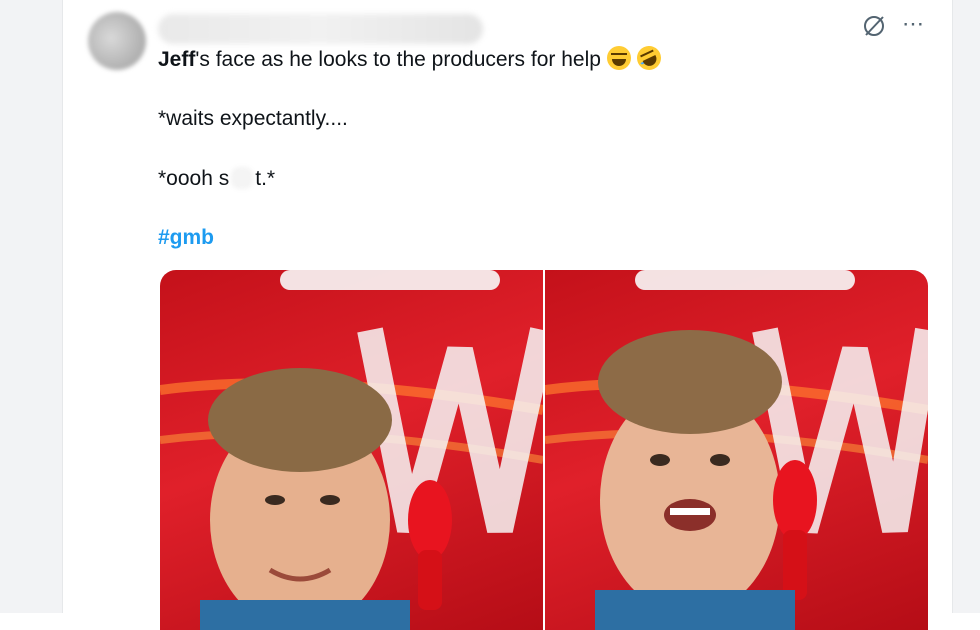  What do you see at coordinates (242, 178) in the screenshot?
I see `redaction-blur` at bounding box center [242, 178].